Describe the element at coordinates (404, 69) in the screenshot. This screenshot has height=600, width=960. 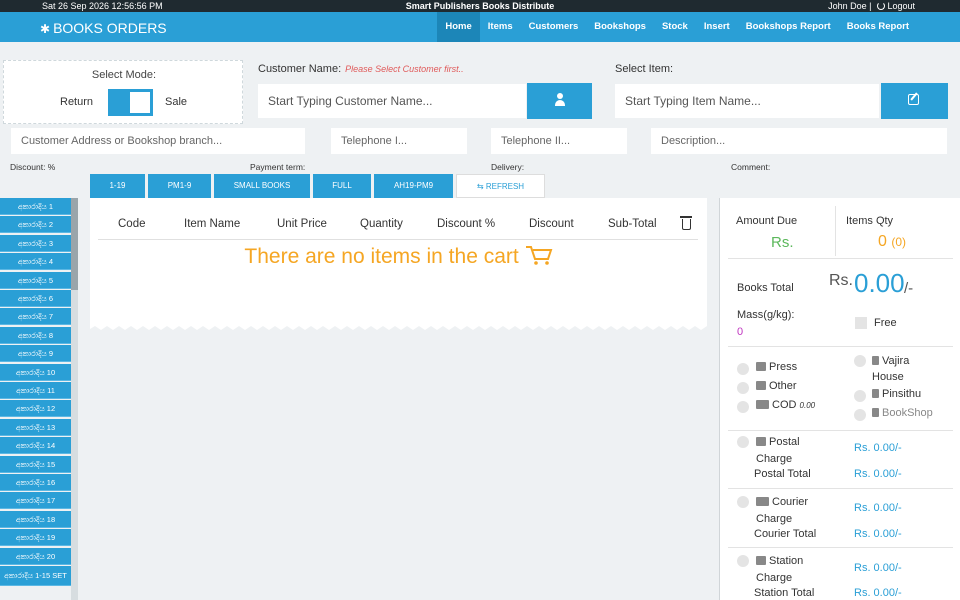
I see `customer-warning: Please Select Customer first..` at that location.